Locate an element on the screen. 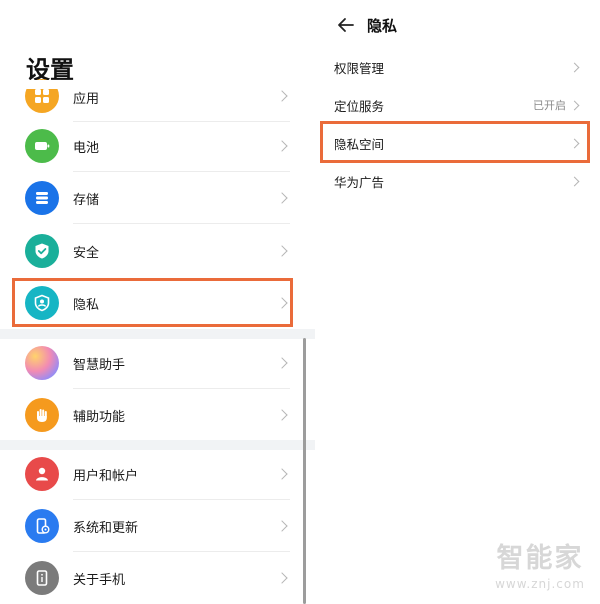  settings-item-label: 用户和帐户 is located at coordinates (106, 476).